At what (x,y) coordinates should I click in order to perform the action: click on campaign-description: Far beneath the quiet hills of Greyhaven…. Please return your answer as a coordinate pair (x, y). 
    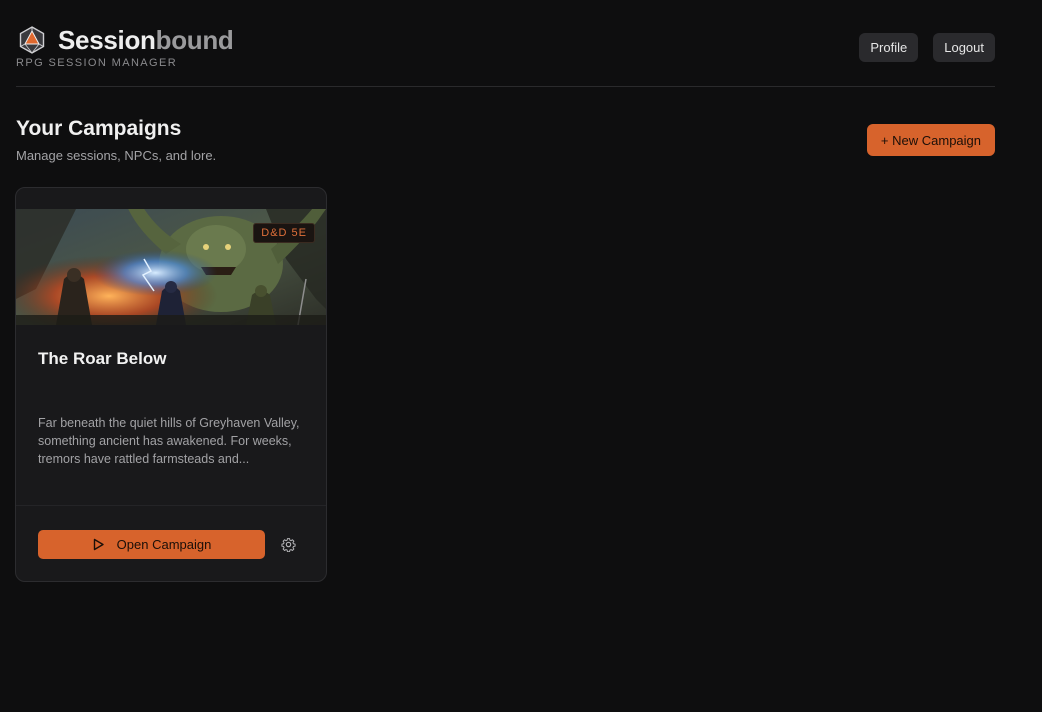
    Looking at the image, I should click on (169, 441).